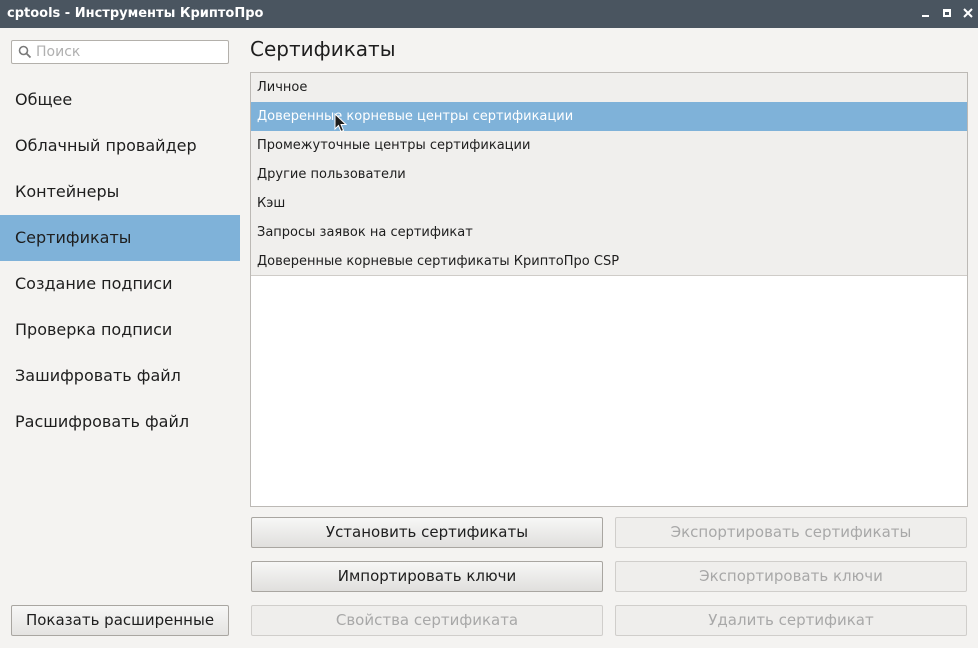 The image size is (978, 648). I want to click on search-input, so click(130, 52).